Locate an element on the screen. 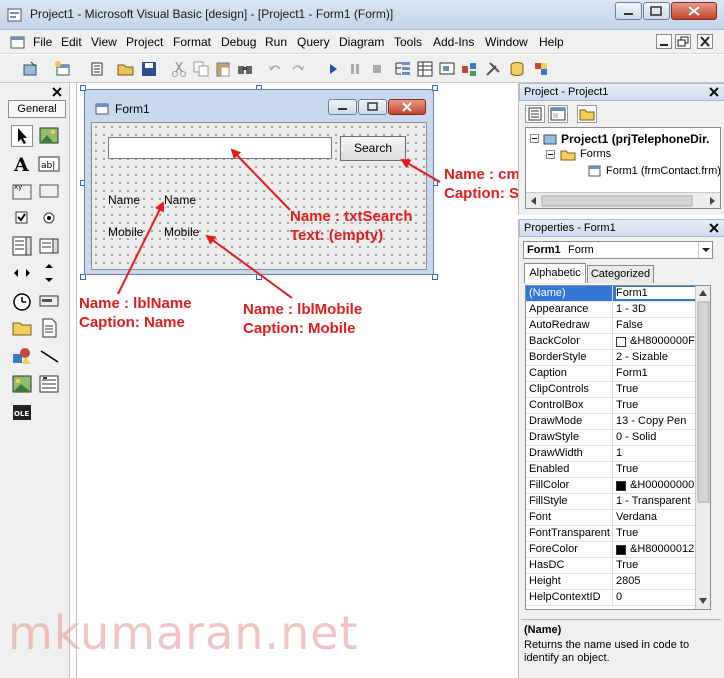 This screenshot has width=724, height=678. annotation-lblname-caption: Caption: Name is located at coordinates (132, 322).